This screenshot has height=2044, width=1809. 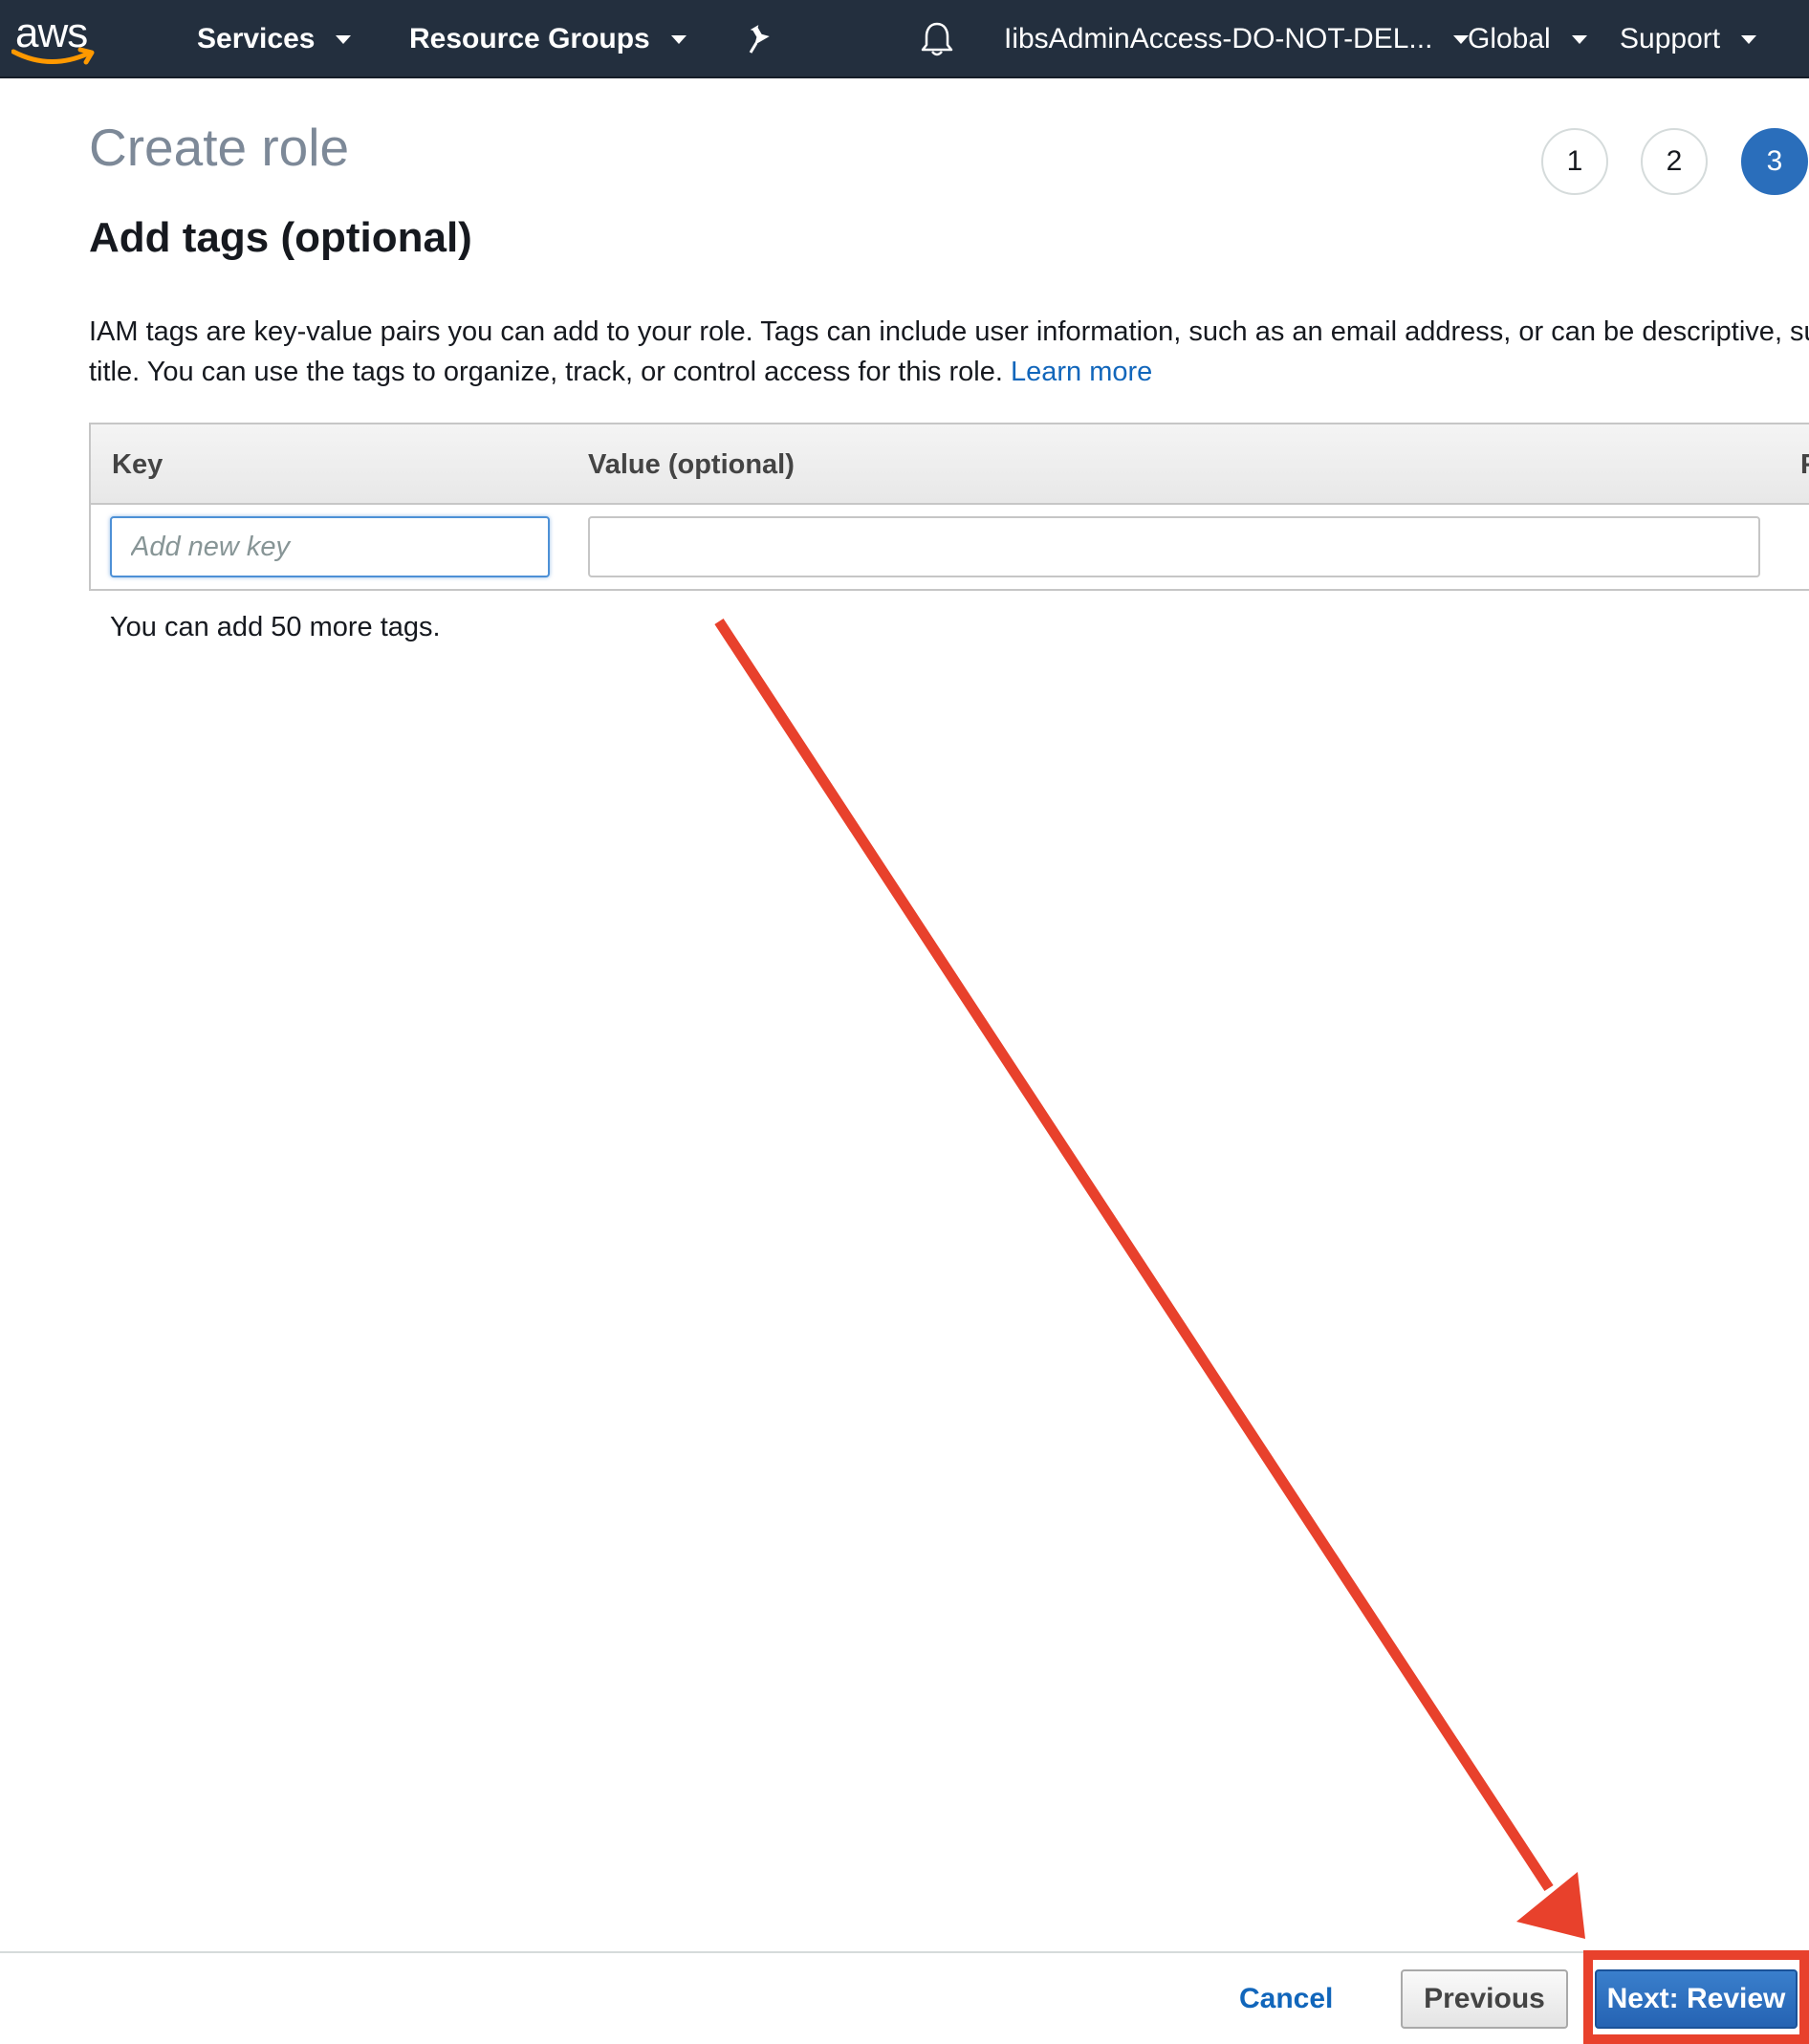 I want to click on aws-logo: aws, so click(x=54, y=38).